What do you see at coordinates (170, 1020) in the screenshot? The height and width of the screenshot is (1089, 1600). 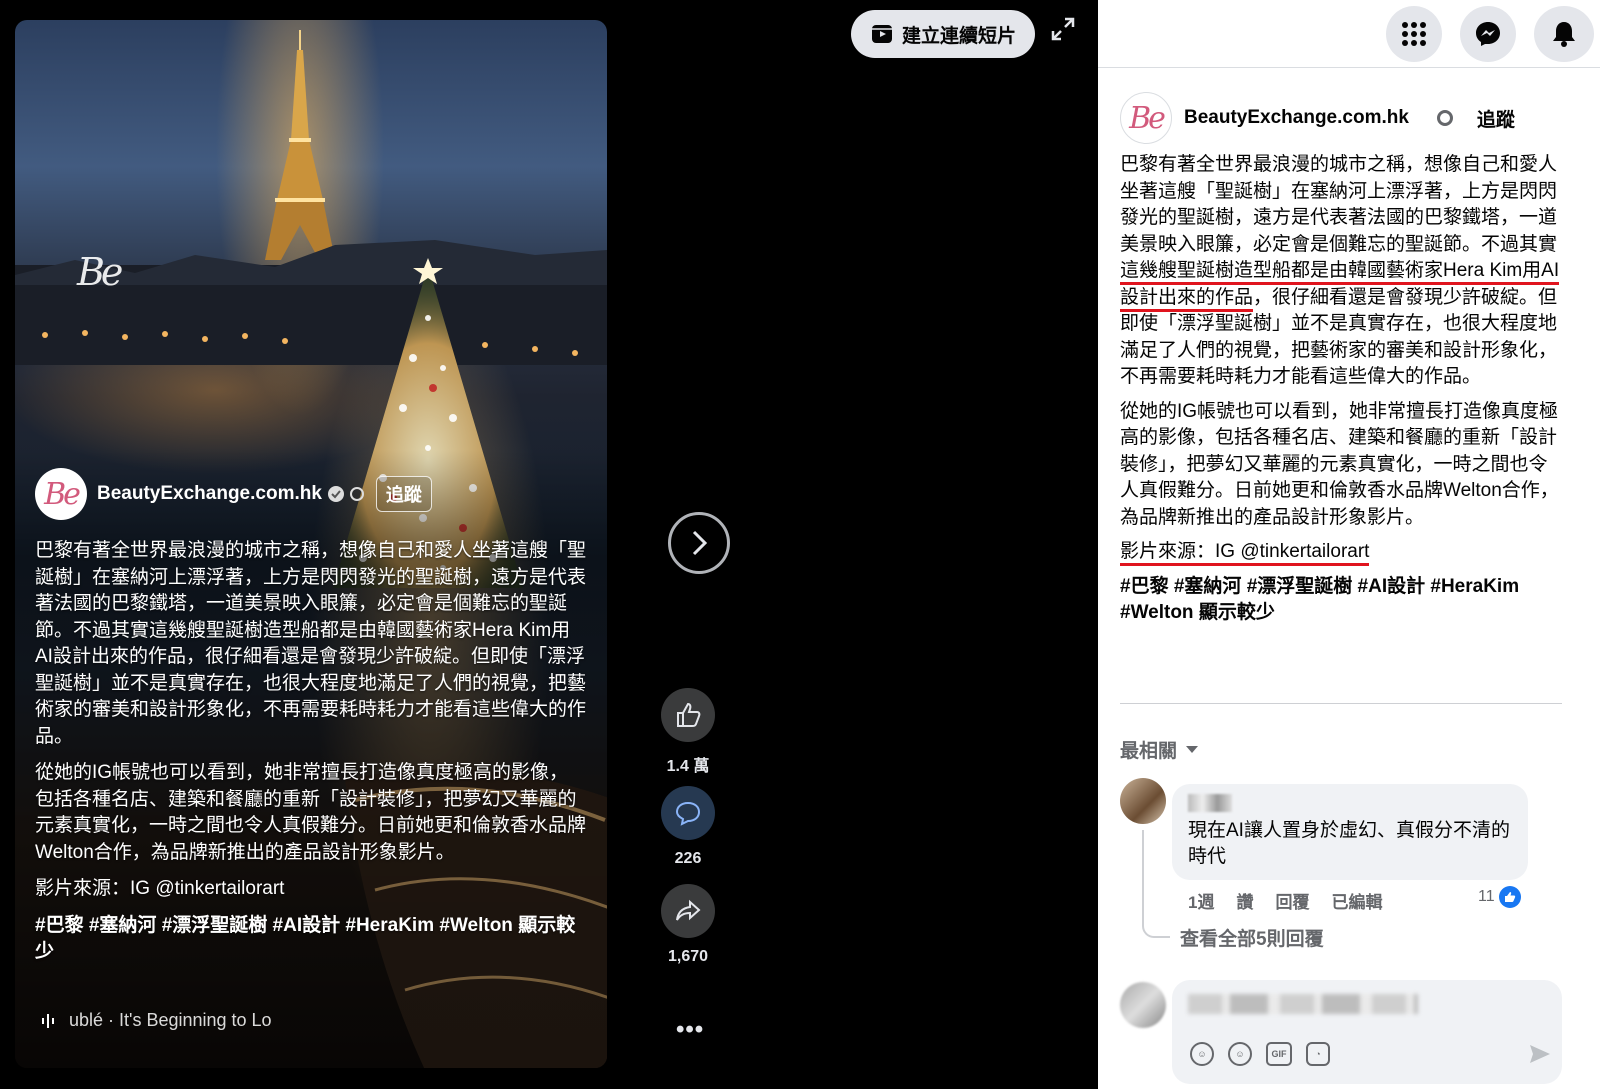 I see `music-title: ublé · It's Beginning to Lo` at bounding box center [170, 1020].